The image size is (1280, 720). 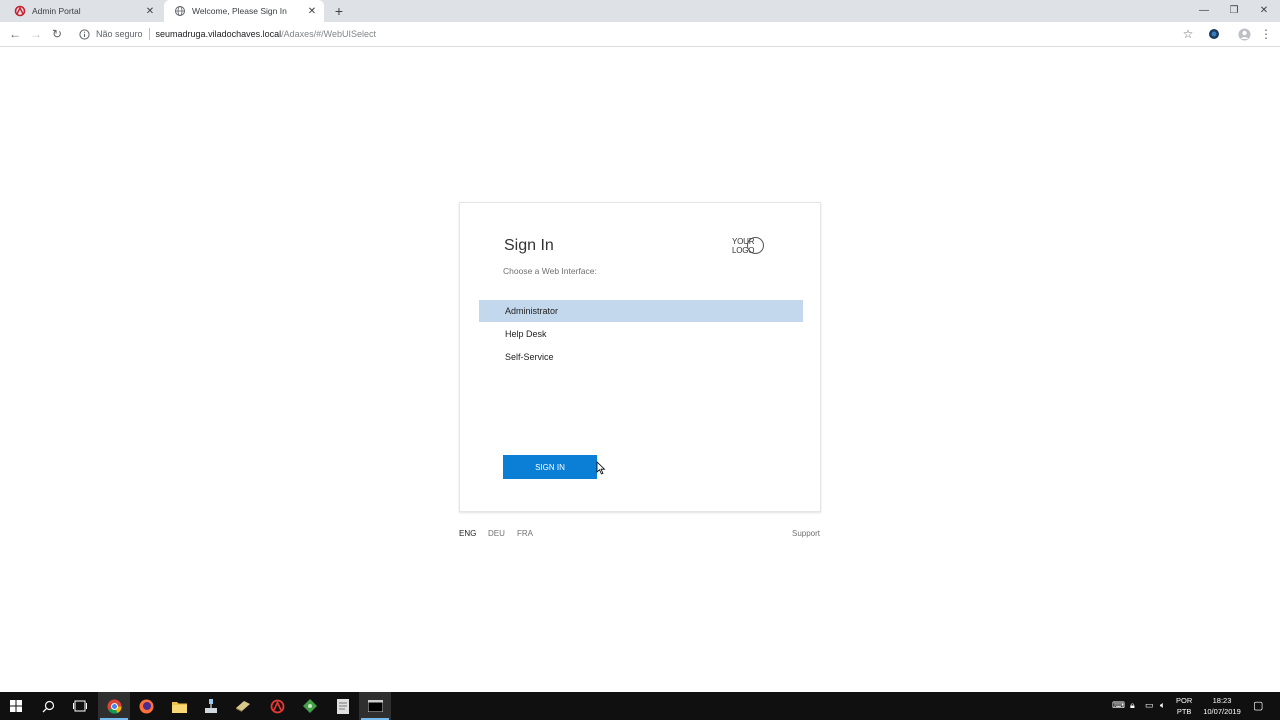 What do you see at coordinates (80, 706) in the screenshot?
I see `task-view-icon` at bounding box center [80, 706].